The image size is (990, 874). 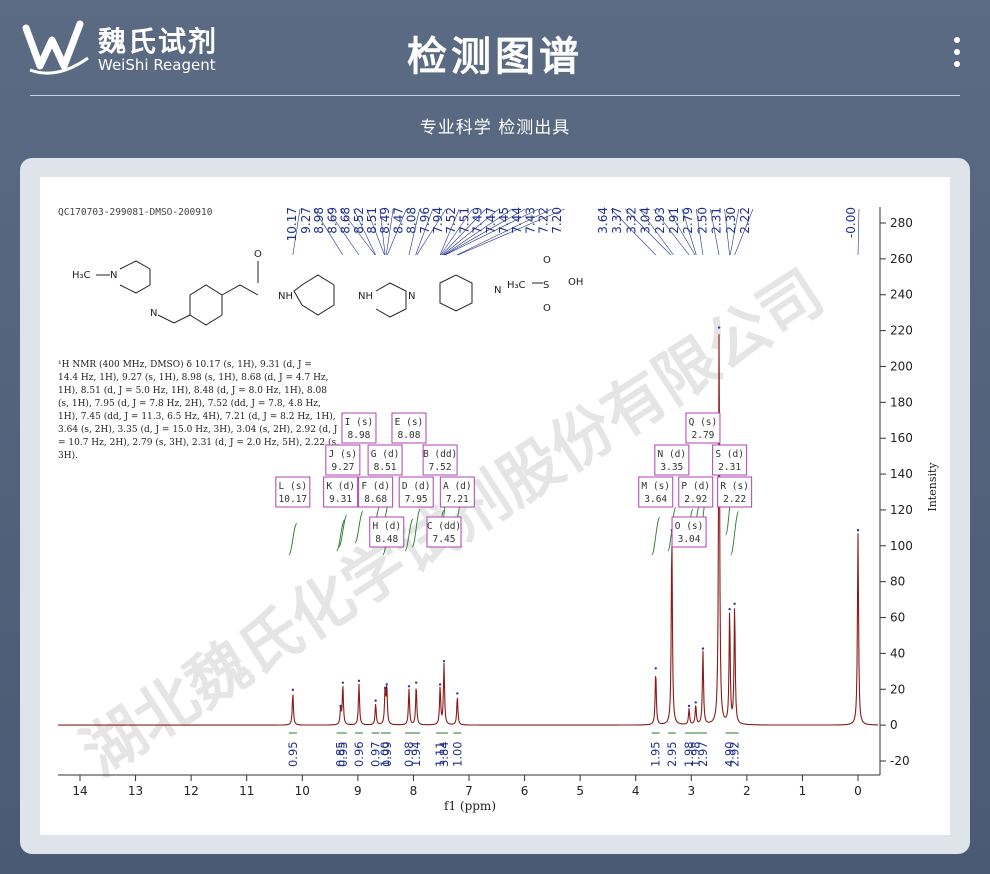 What do you see at coordinates (342, 467) in the screenshot?
I see `multiplet-shift: 9.27` at bounding box center [342, 467].